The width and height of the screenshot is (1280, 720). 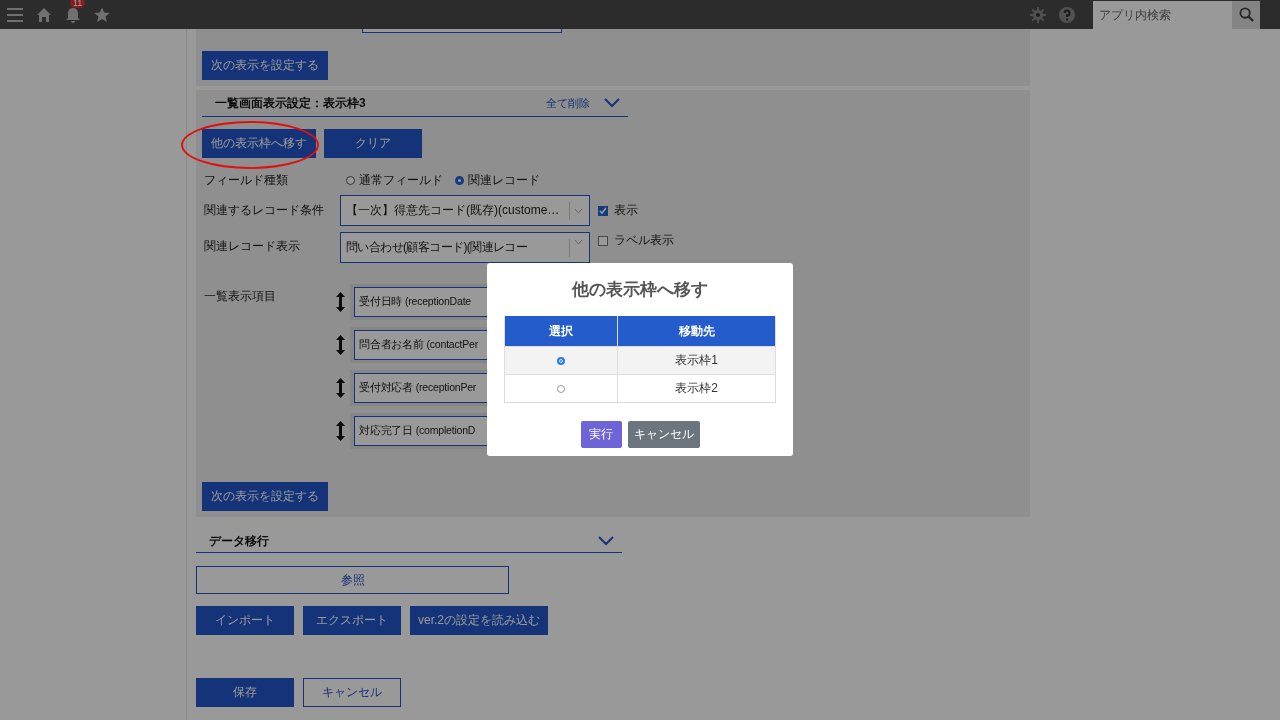 I want to click on field-label: フィールド種類, so click(x=246, y=180).